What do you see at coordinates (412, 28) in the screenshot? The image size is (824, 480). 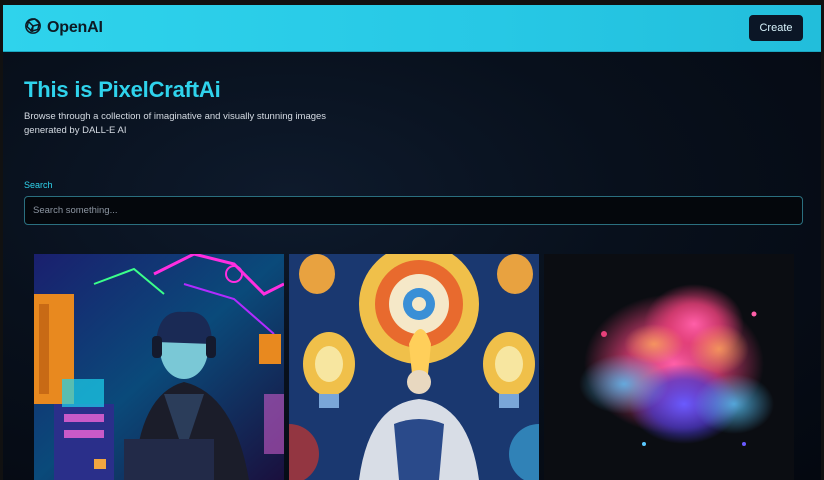 I see `top-header: OpenAI Create` at bounding box center [412, 28].